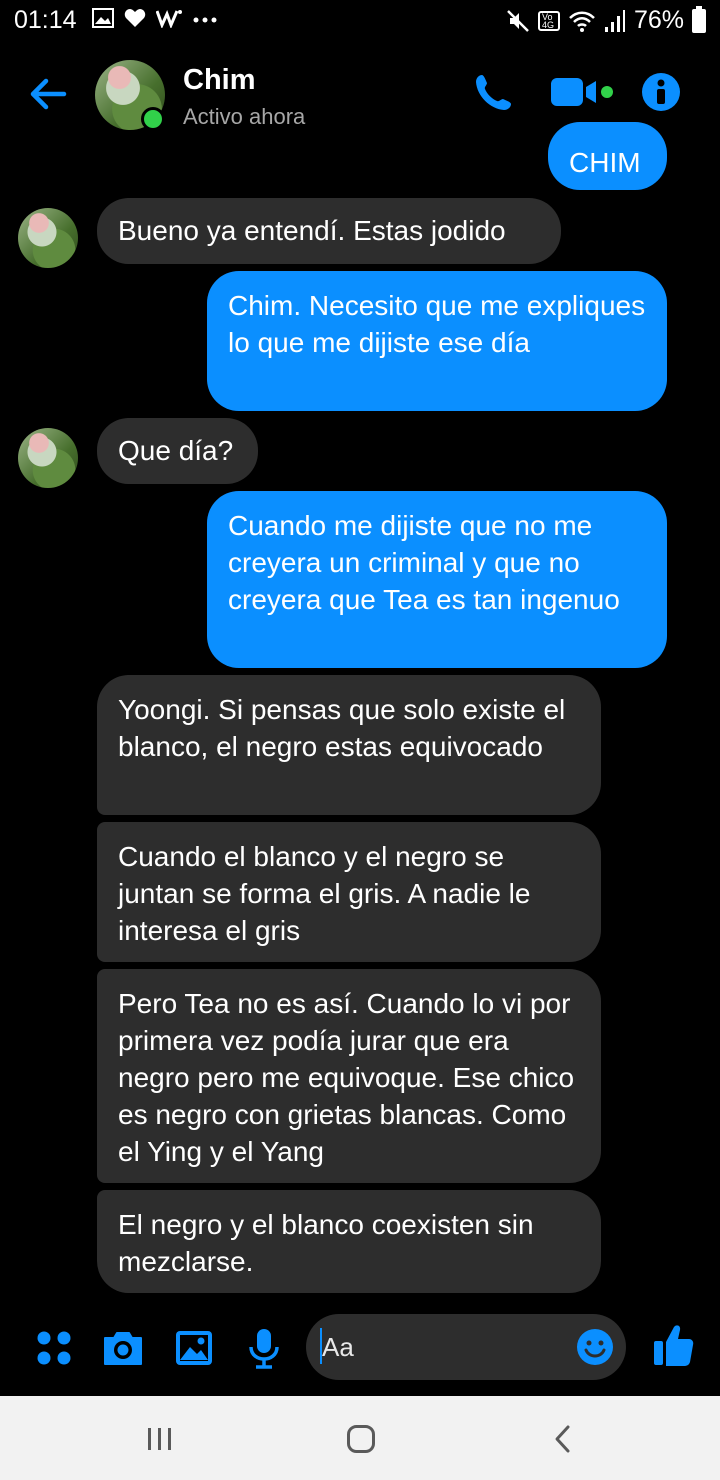 The width and height of the screenshot is (720, 1480). Describe the element at coordinates (563, 1439) in the screenshot. I see `back-icon` at that location.